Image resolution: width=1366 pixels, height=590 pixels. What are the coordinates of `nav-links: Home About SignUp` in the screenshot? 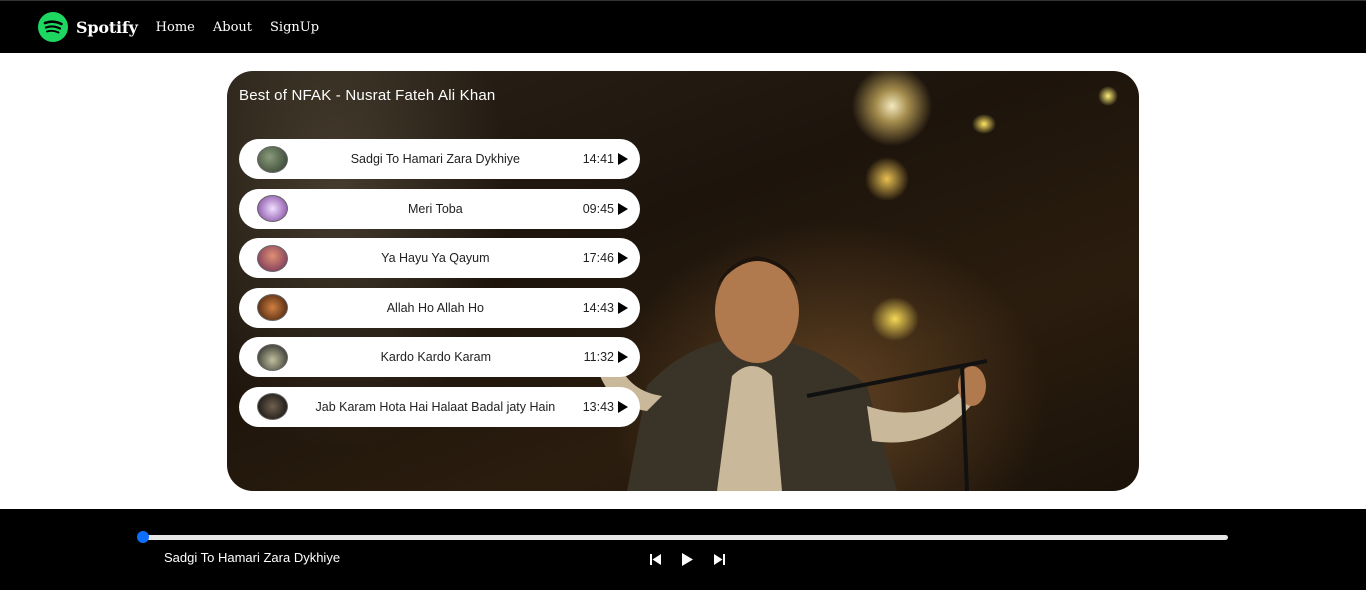 It's located at (246, 27).